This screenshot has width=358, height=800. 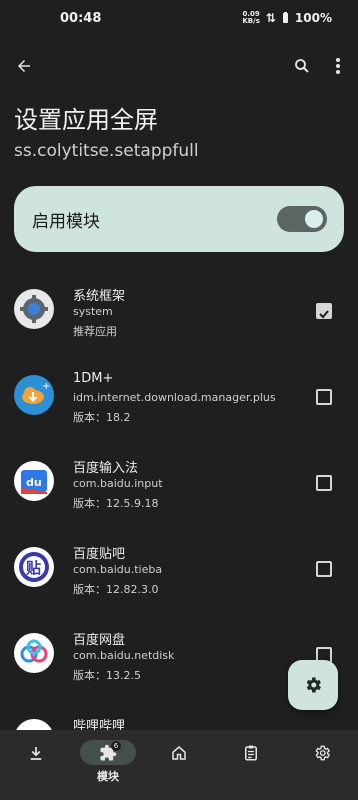 I want to click on bottom-navigation: 6 模块, so click(x=179, y=765).